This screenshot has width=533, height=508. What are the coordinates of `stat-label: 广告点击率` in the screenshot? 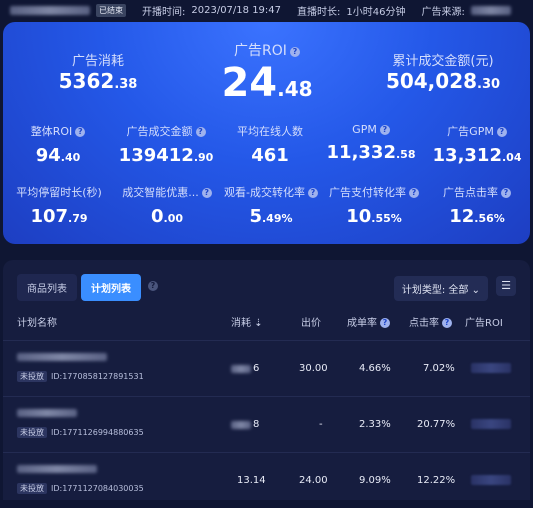 It's located at (470, 192).